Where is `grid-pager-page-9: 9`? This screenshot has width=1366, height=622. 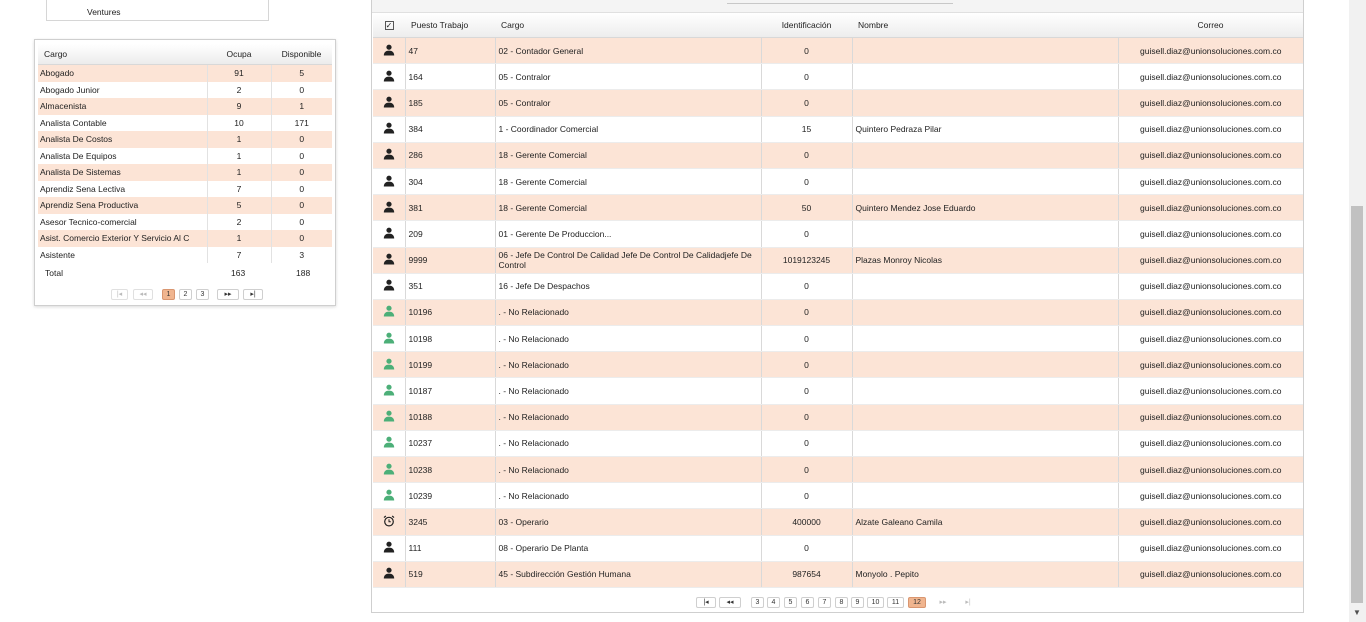
grid-pager-page-9: 9 is located at coordinates (857, 602).